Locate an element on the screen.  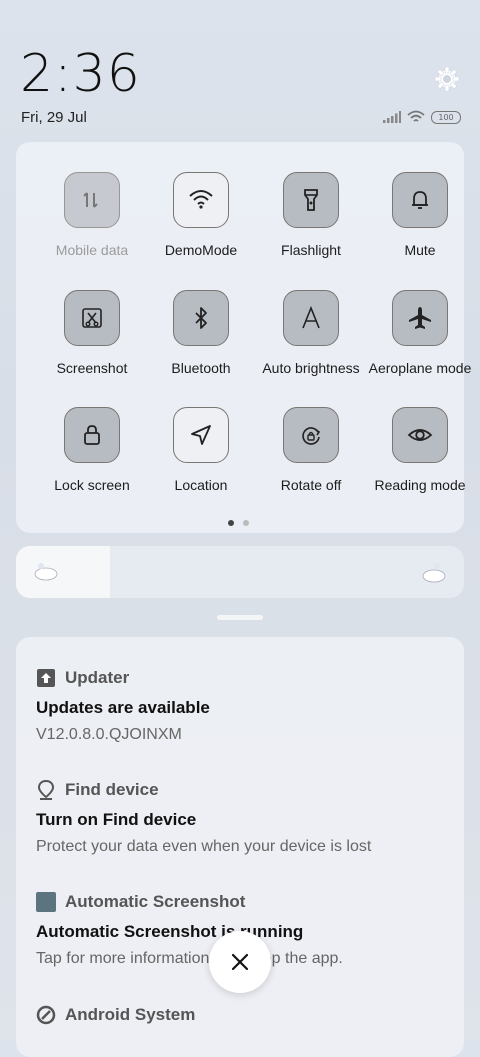
bell-icon is located at coordinates (420, 200).